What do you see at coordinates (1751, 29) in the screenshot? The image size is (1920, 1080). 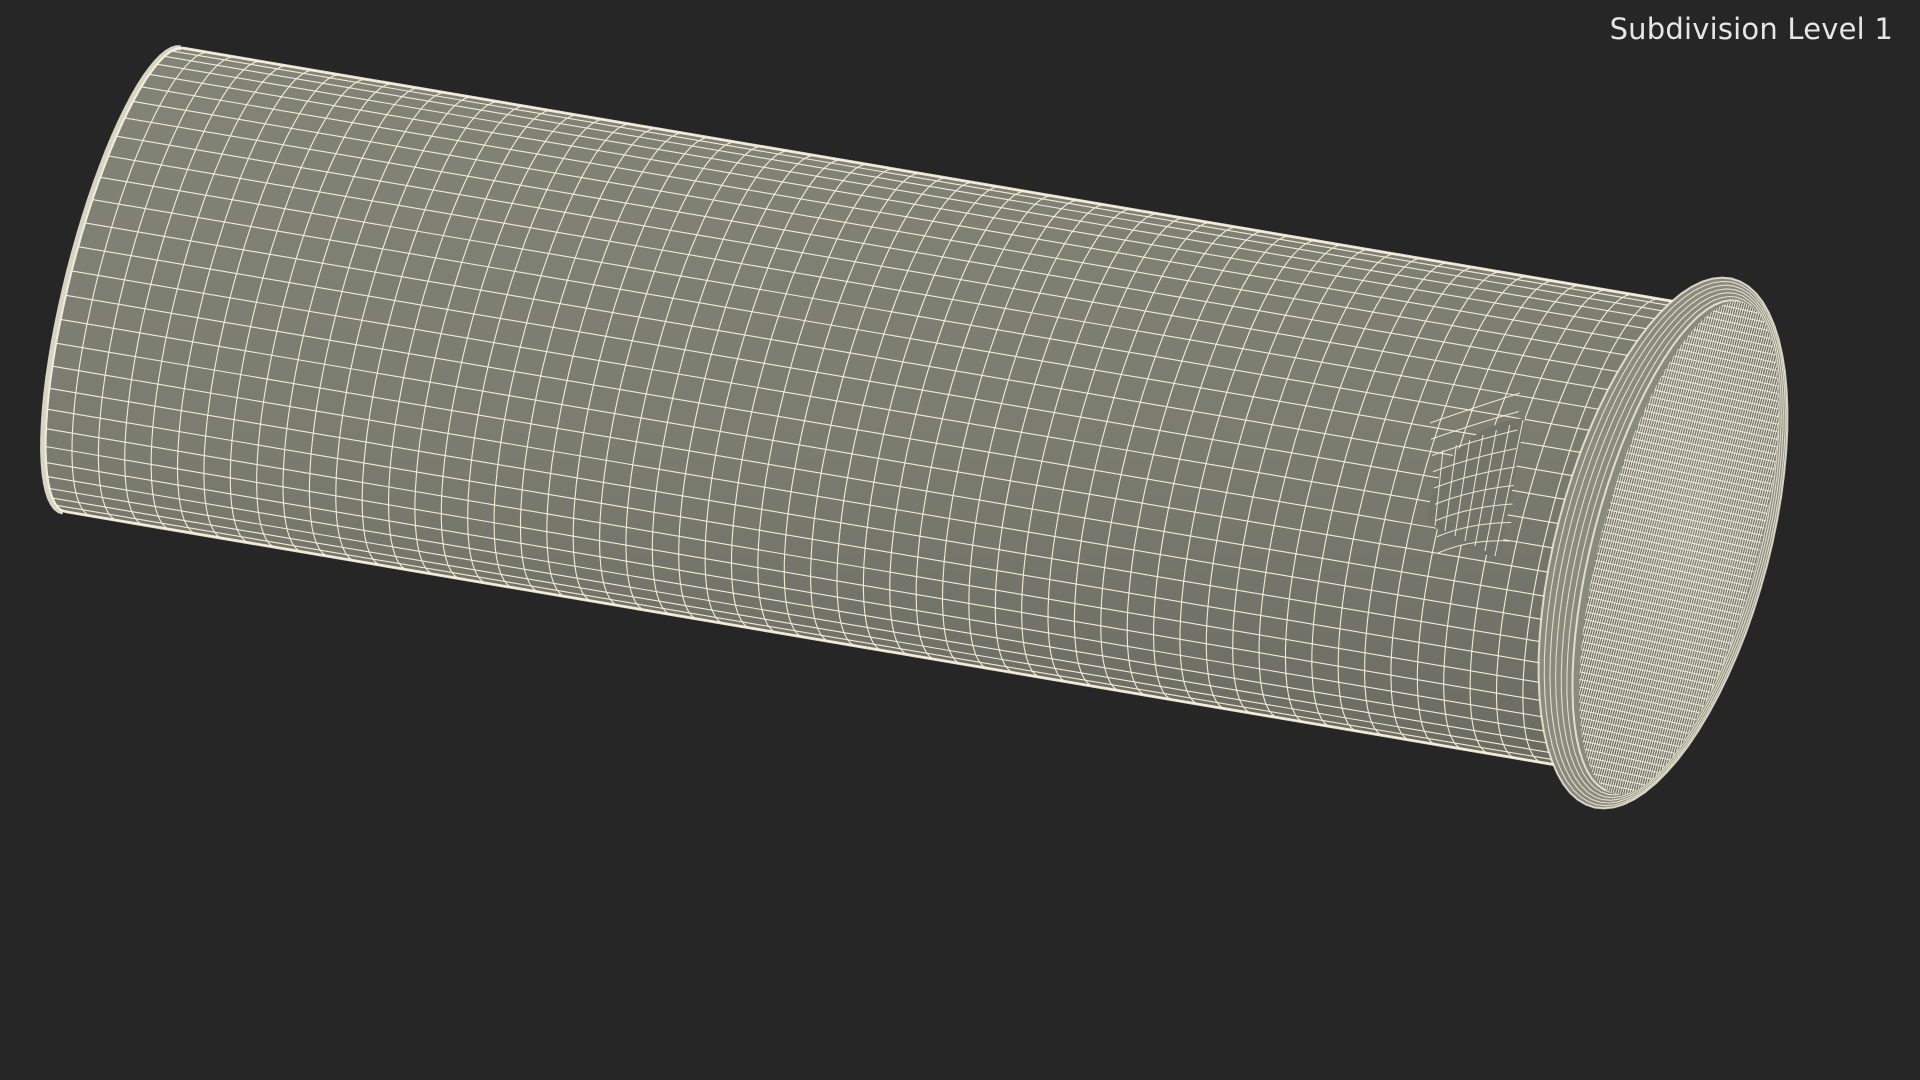 I see `subdivision-level-label: Subdivision Level 1` at bounding box center [1751, 29].